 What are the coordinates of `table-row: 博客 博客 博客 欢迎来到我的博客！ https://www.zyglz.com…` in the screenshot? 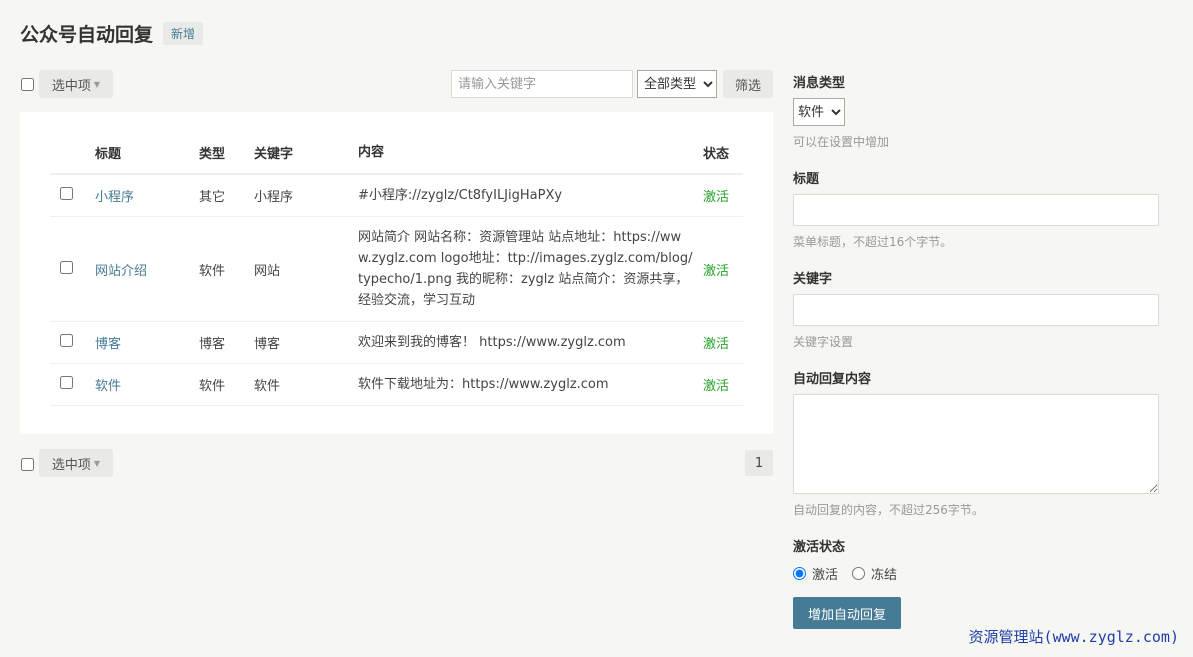 It's located at (396, 342).